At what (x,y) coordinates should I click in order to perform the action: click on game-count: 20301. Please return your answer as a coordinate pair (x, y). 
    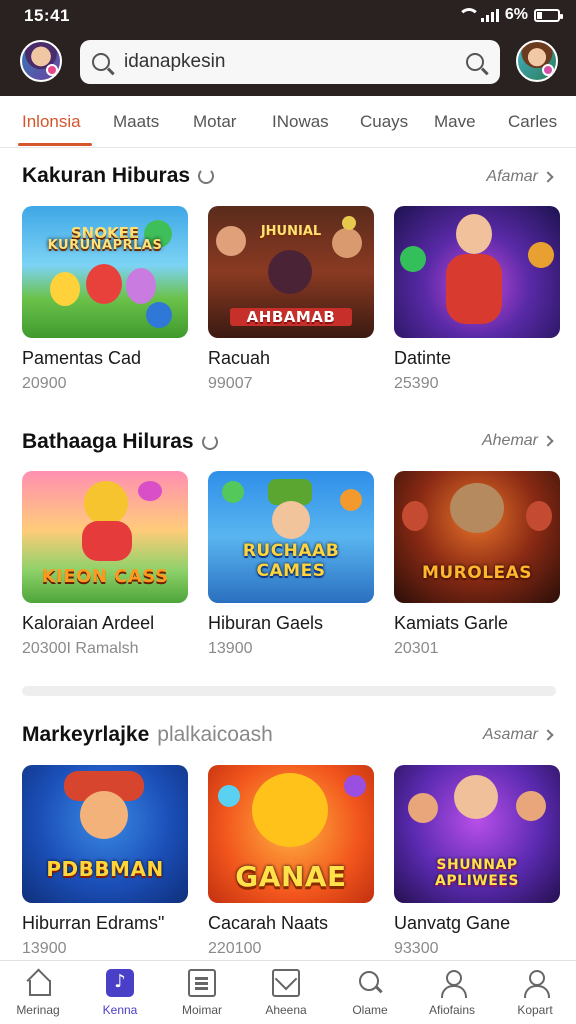
    Looking at the image, I should click on (416, 648).